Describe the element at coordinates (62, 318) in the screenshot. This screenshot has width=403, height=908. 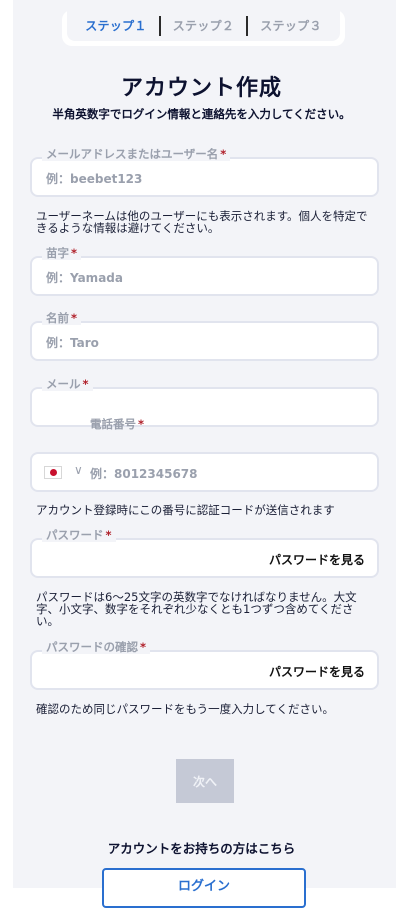
I see `first-name-label: 名前 *` at that location.